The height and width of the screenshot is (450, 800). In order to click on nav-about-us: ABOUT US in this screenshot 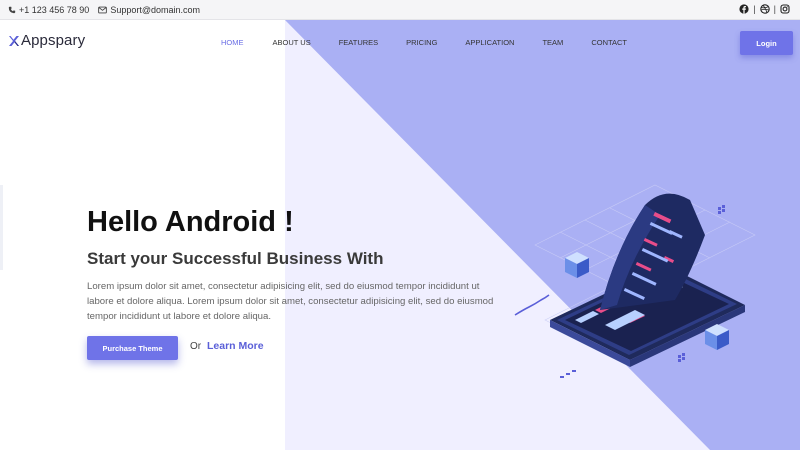, I will do `click(292, 42)`.